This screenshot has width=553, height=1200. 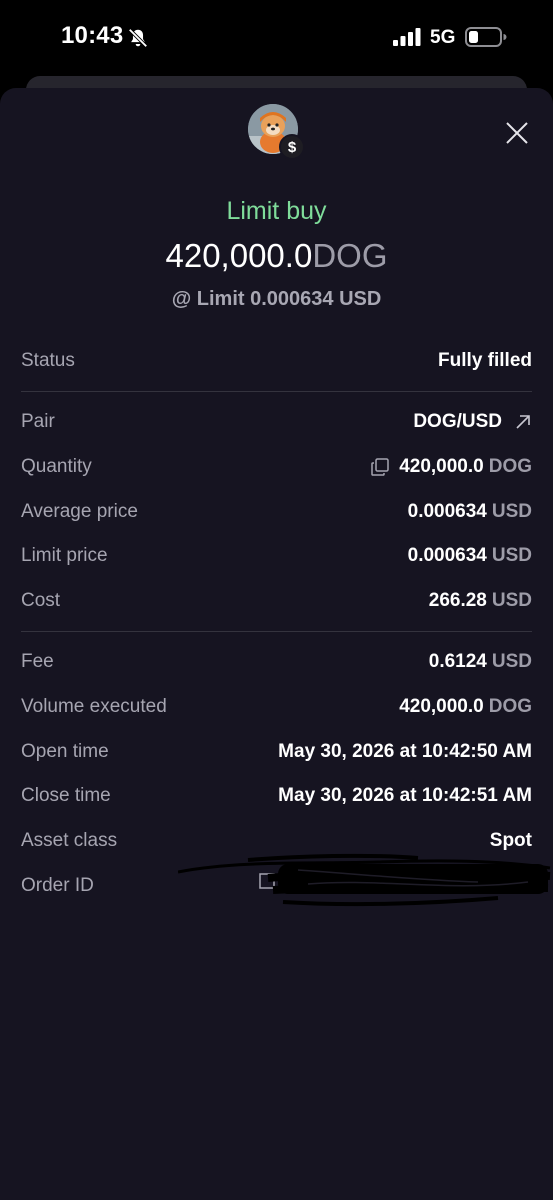 What do you see at coordinates (510, 706) in the screenshot?
I see `volume-executed-unit: DOG` at bounding box center [510, 706].